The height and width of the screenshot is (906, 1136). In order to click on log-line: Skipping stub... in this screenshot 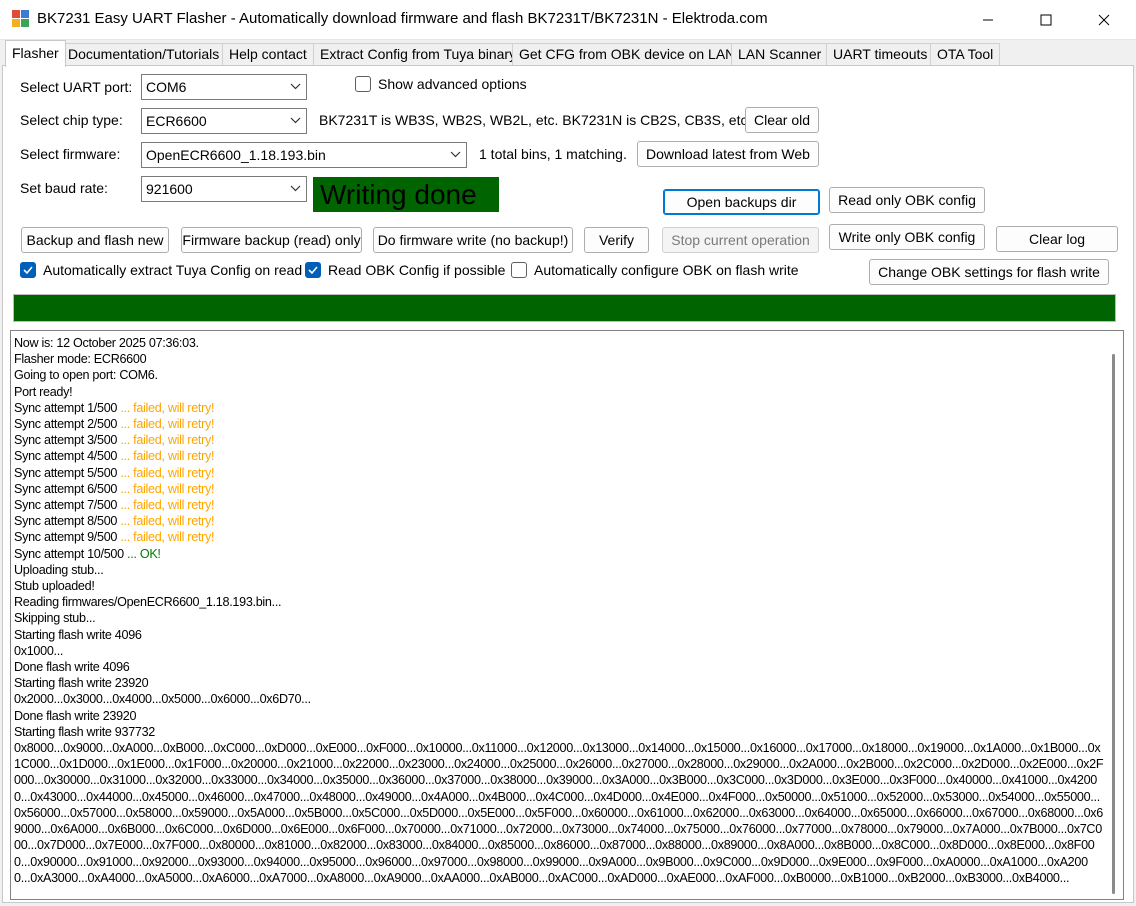, I will do `click(559, 618)`.